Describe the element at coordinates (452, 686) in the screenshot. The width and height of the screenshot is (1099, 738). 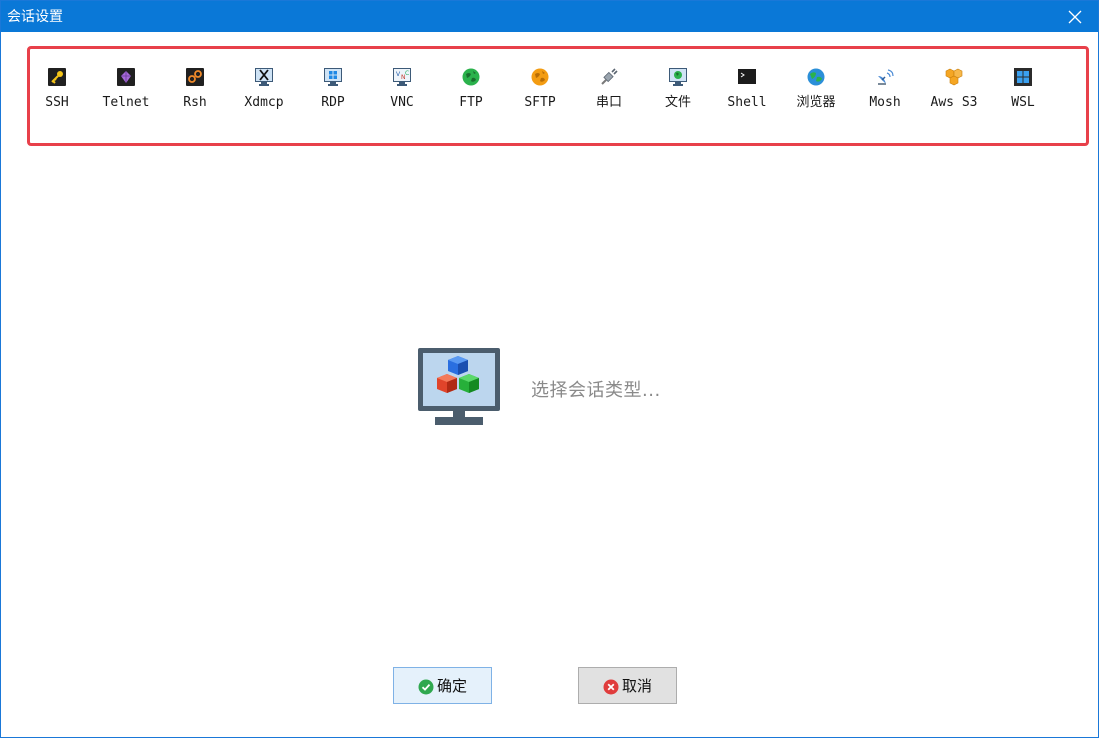
I see `ok-button-label: 确定` at that location.